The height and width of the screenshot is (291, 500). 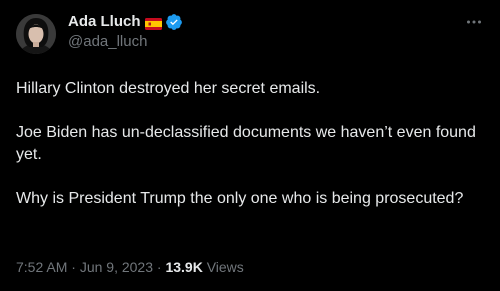 I want to click on tweet-date: Jun 9, 2023, so click(x=116, y=267).